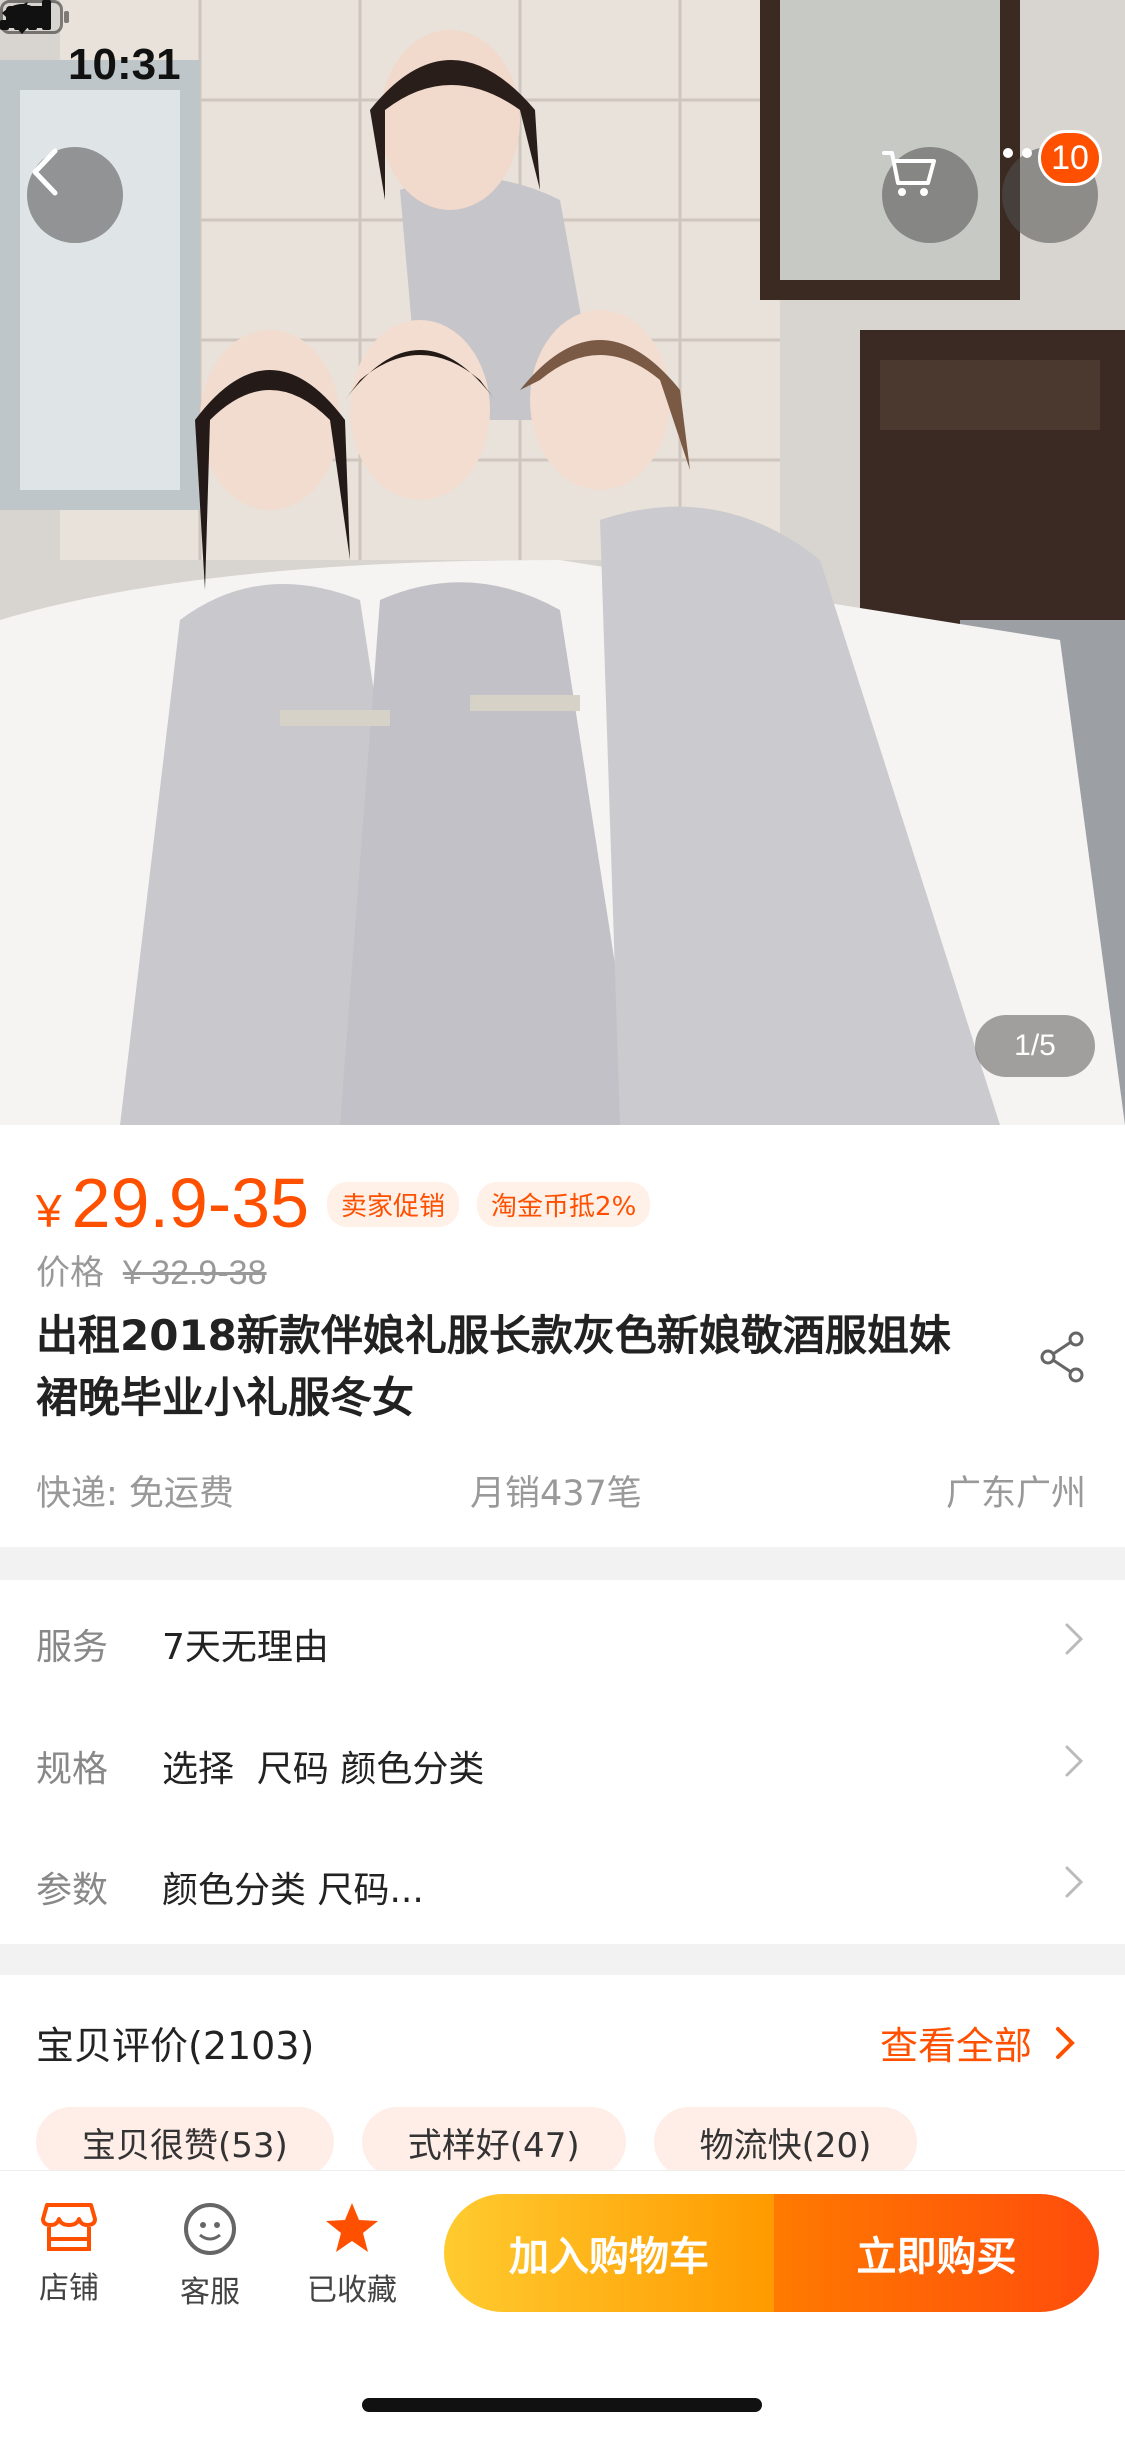 The width and height of the screenshot is (1125, 2437). I want to click on reviews-title: 宝贝评价(2103), so click(175, 2046).